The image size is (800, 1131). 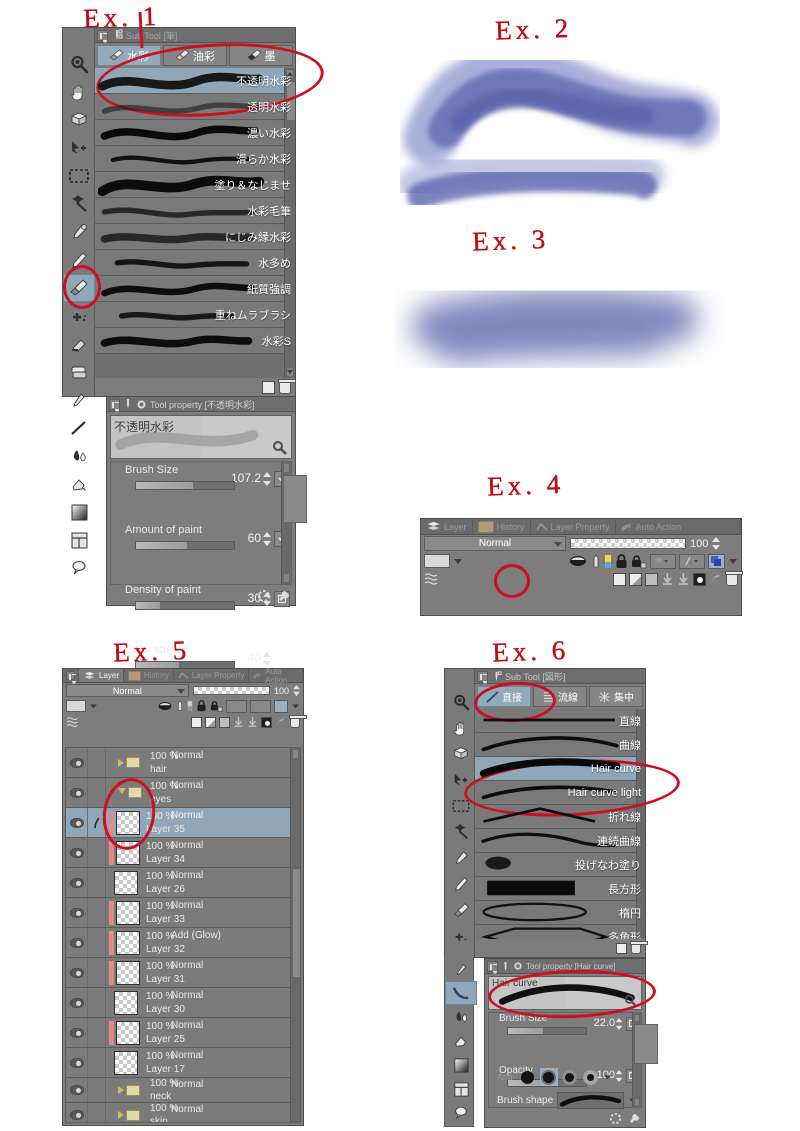 What do you see at coordinates (734, 578) in the screenshot?
I see `delete-layer-icon` at bounding box center [734, 578].